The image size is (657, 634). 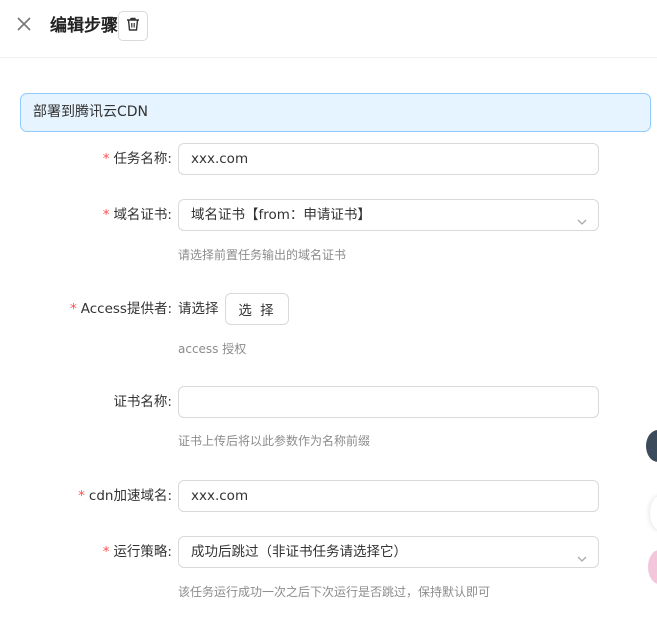 I want to click on cdn-domain-label: * cdn加速域名:, so click(x=125, y=496).